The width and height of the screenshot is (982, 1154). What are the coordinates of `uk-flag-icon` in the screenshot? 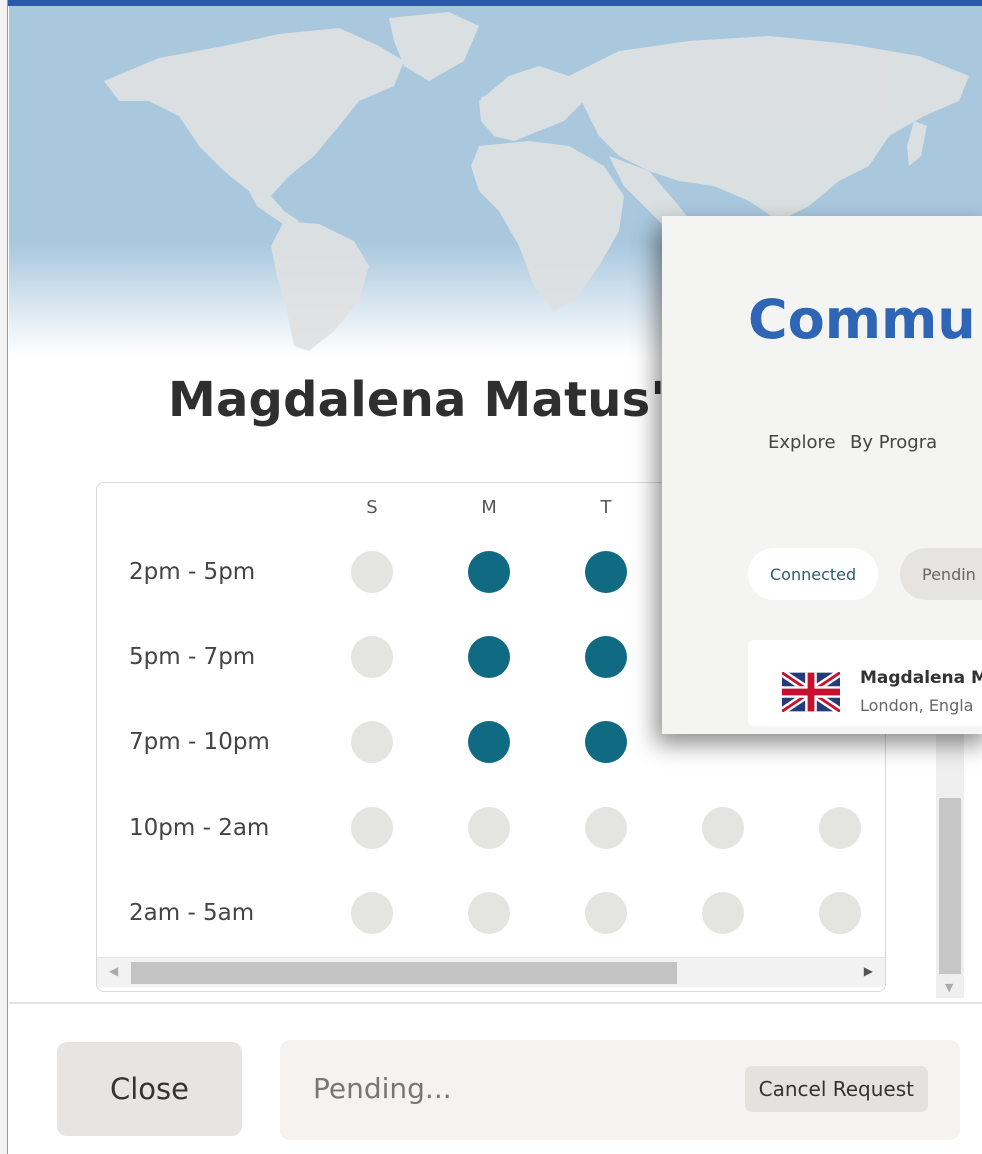 It's located at (811, 692).